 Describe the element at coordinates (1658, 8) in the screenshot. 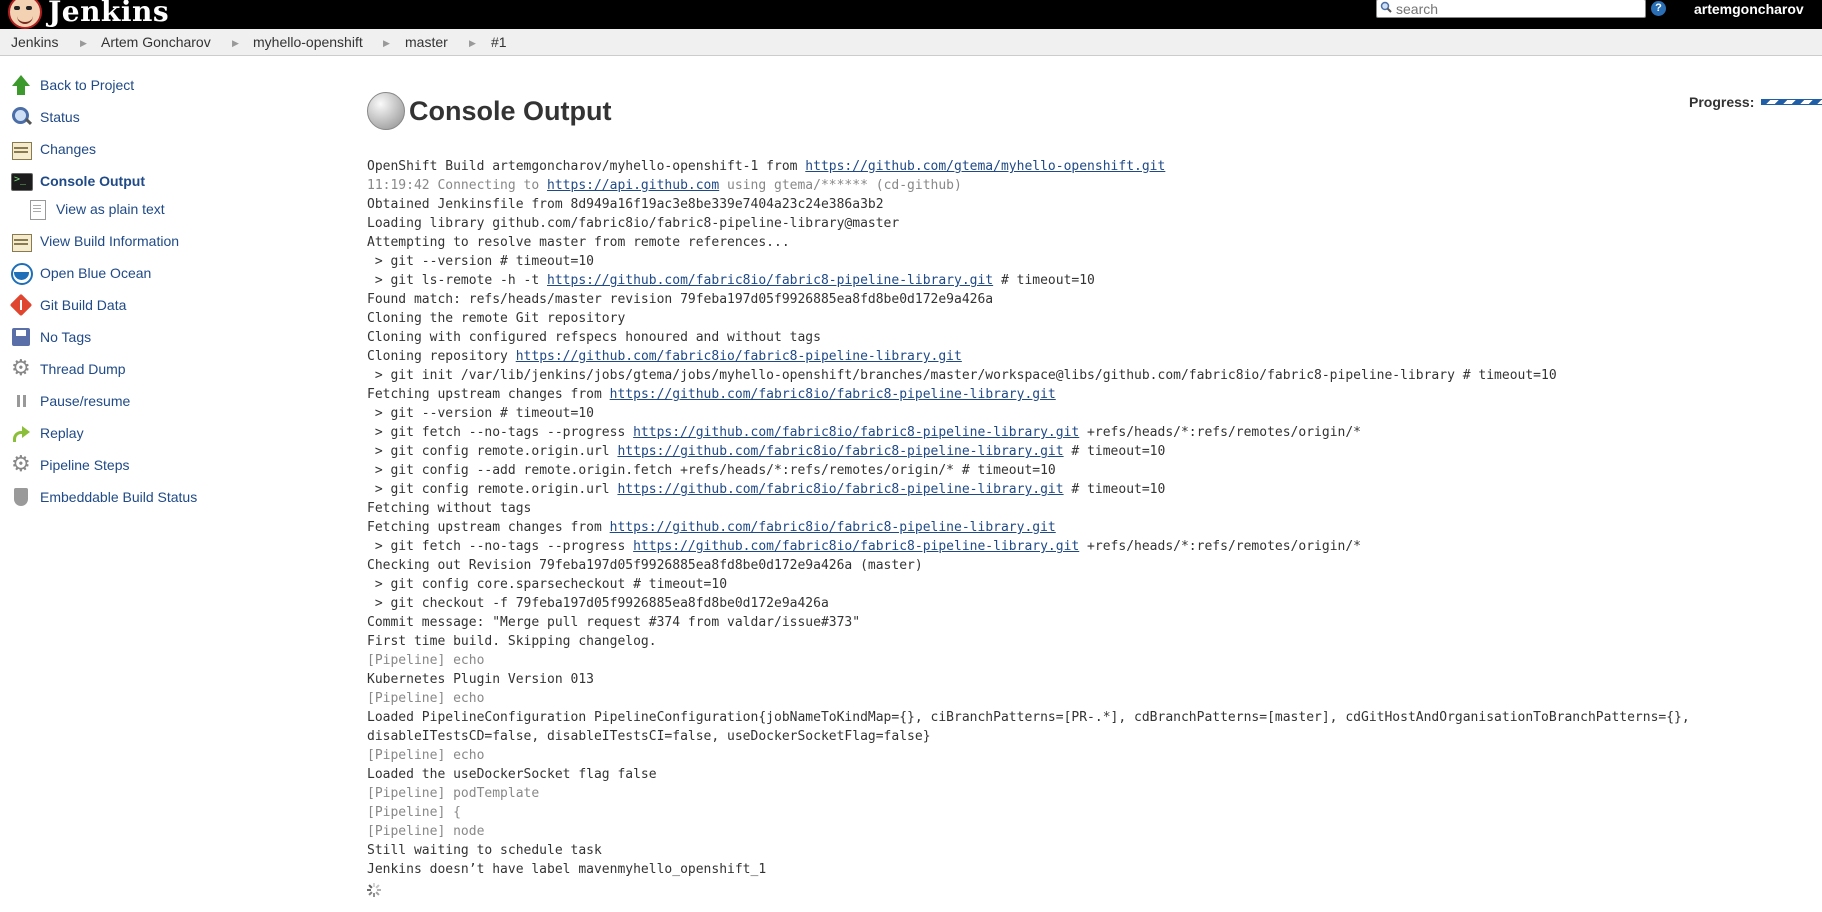

I see `help-icon: ?` at that location.